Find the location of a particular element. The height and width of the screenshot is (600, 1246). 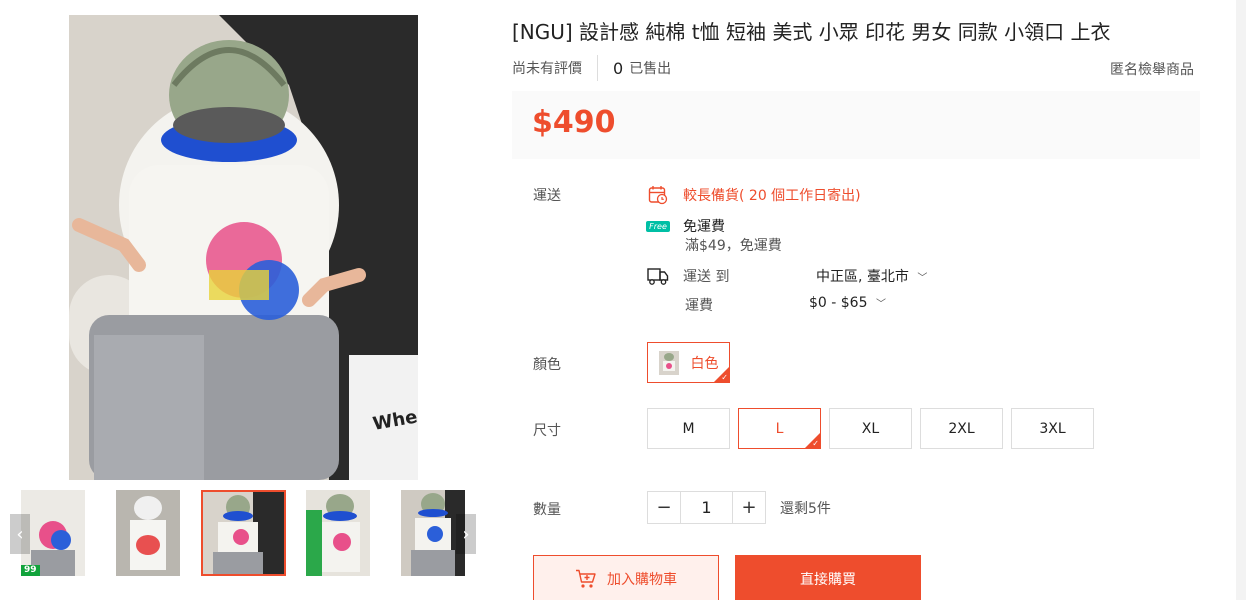

add-to-cart-button: 加入購物車 is located at coordinates (626, 577).